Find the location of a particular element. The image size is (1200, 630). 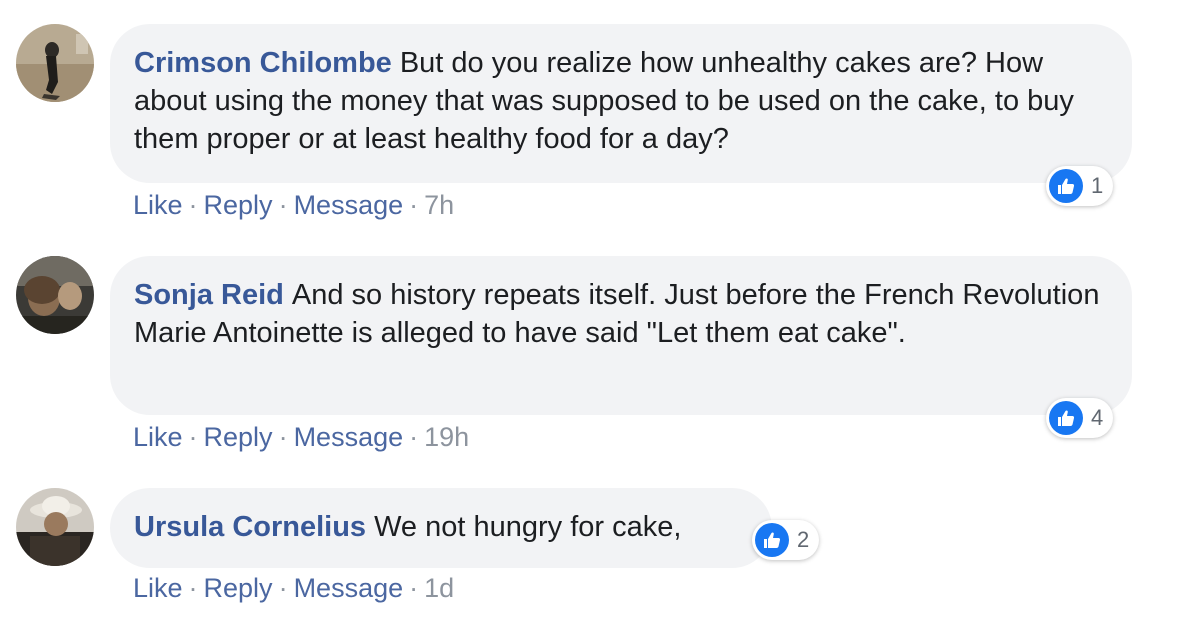

reaction-badge: 4 is located at coordinates (1080, 418).